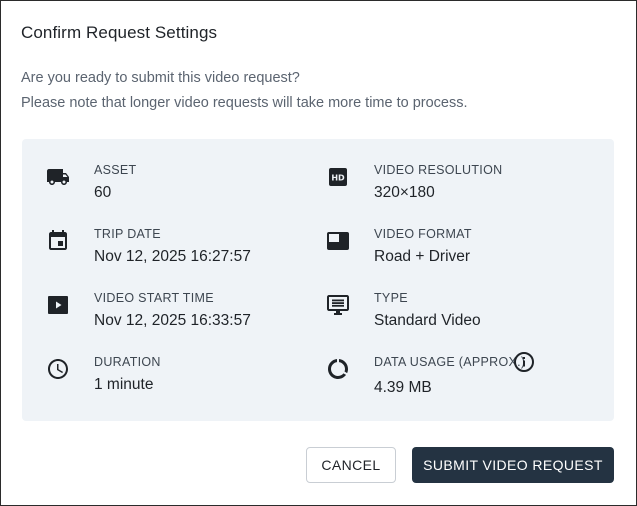 This screenshot has height=506, width=637. What do you see at coordinates (466, 378) in the screenshot?
I see `detail-data-usage: DATA USAGE (APPROX.) 4.39 MB` at bounding box center [466, 378].